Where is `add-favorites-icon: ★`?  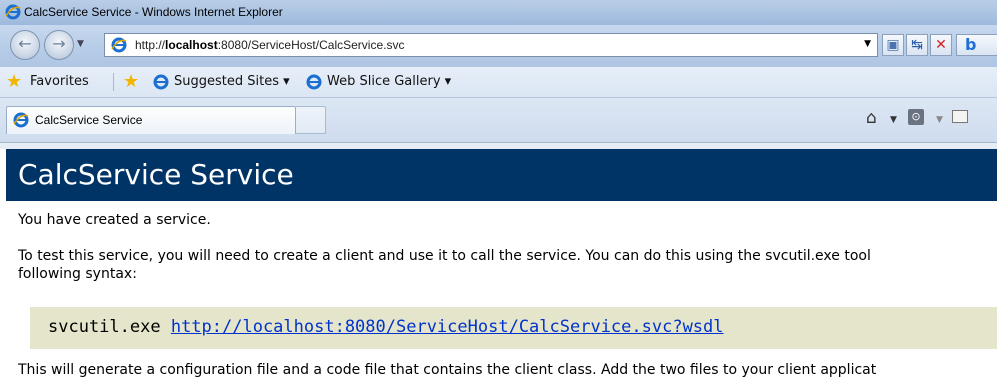 add-favorites-icon: ★ is located at coordinates (131, 81).